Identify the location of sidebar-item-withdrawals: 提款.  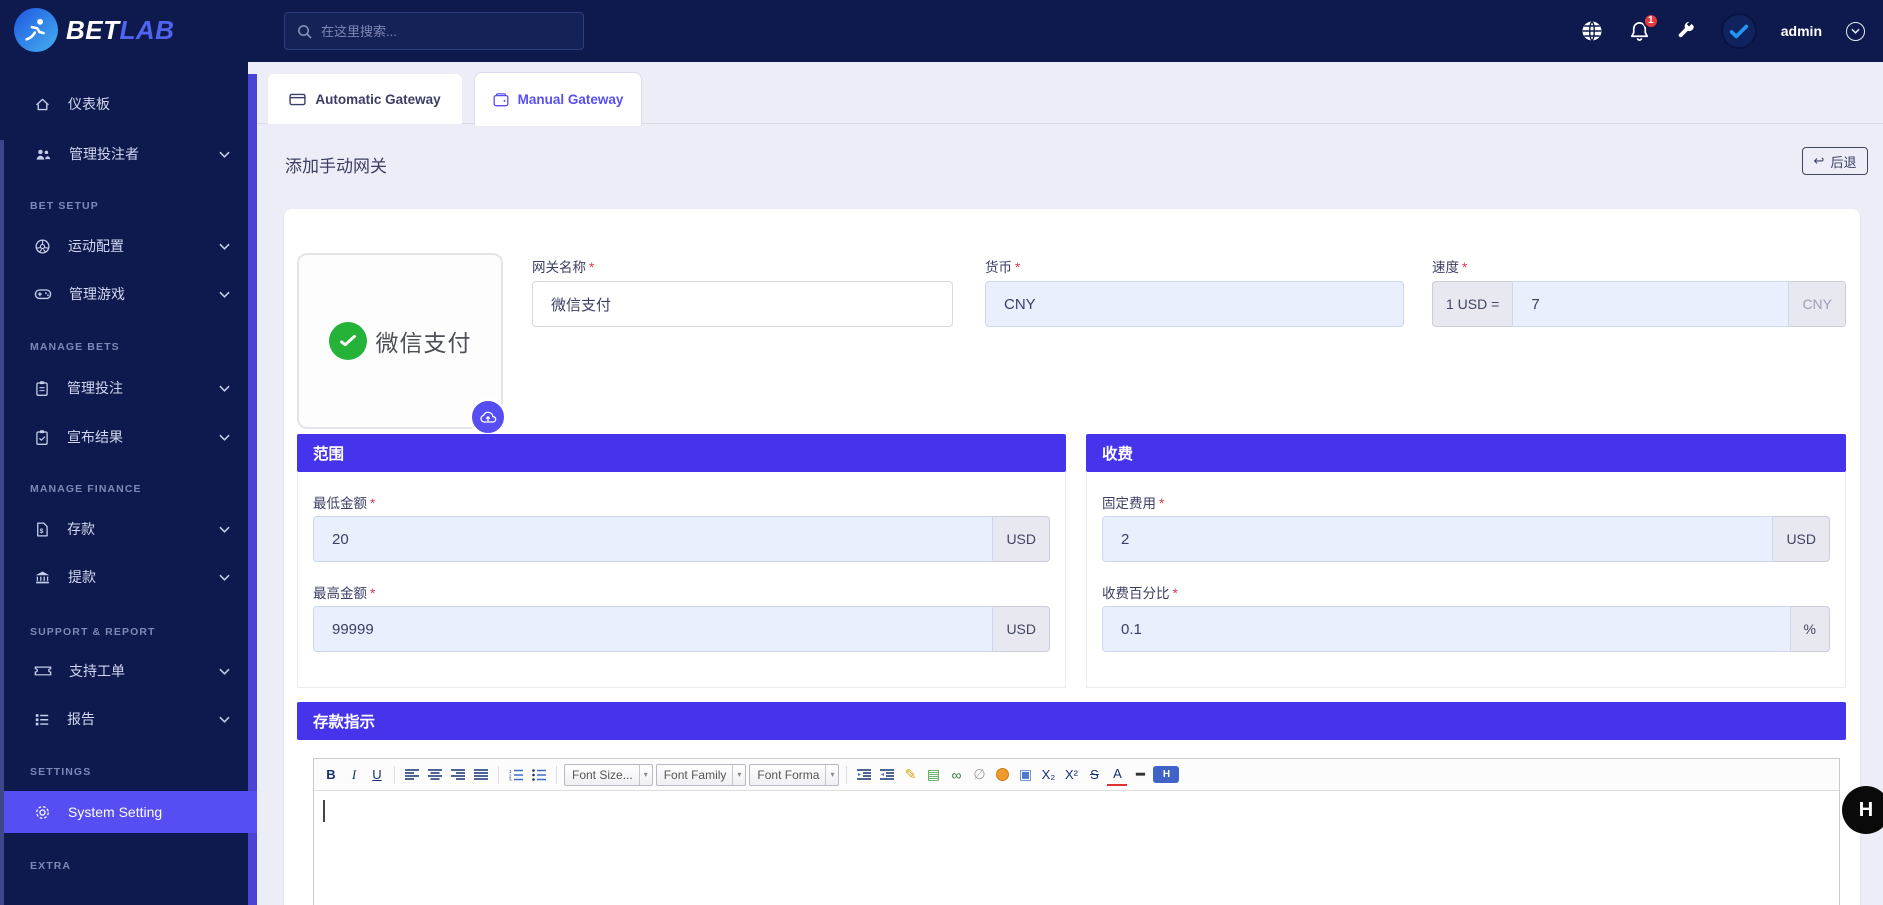
(124, 577).